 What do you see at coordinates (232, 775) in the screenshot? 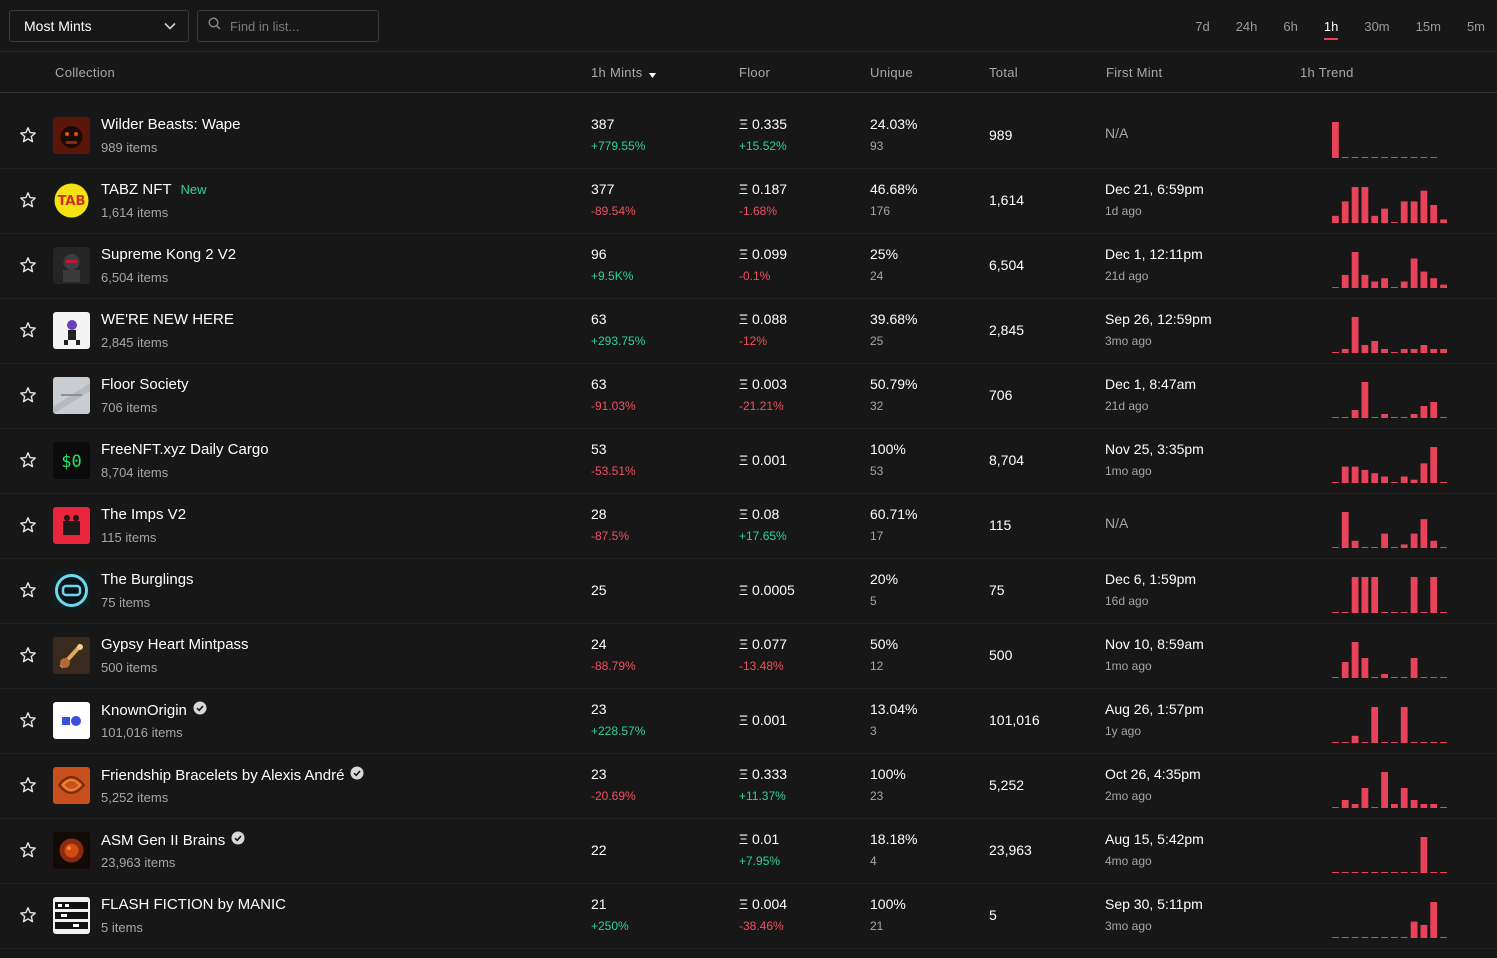
I see `collection-name: Friendship Bracelets by Alexis André` at bounding box center [232, 775].